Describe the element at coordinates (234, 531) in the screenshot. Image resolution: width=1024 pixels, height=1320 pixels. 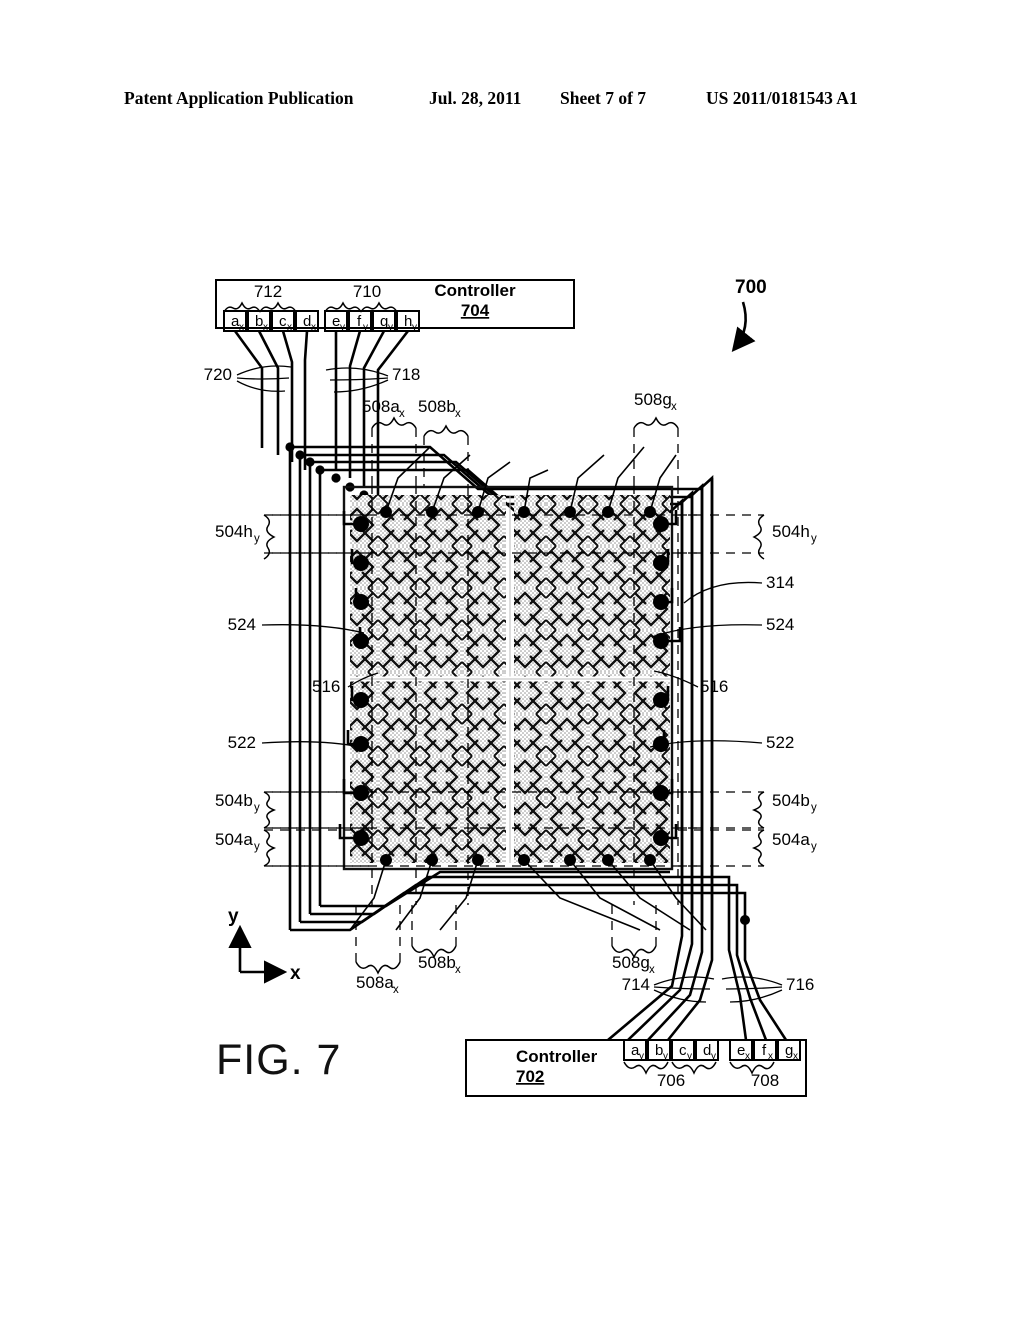
I see `row-504hy-left-base: 504h` at that location.